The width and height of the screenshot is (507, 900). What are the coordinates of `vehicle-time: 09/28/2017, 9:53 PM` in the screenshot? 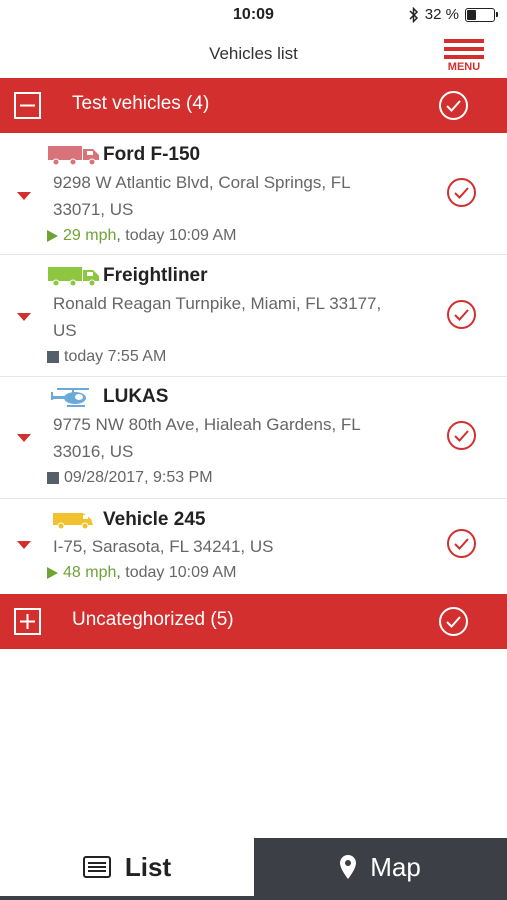 It's located at (138, 477).